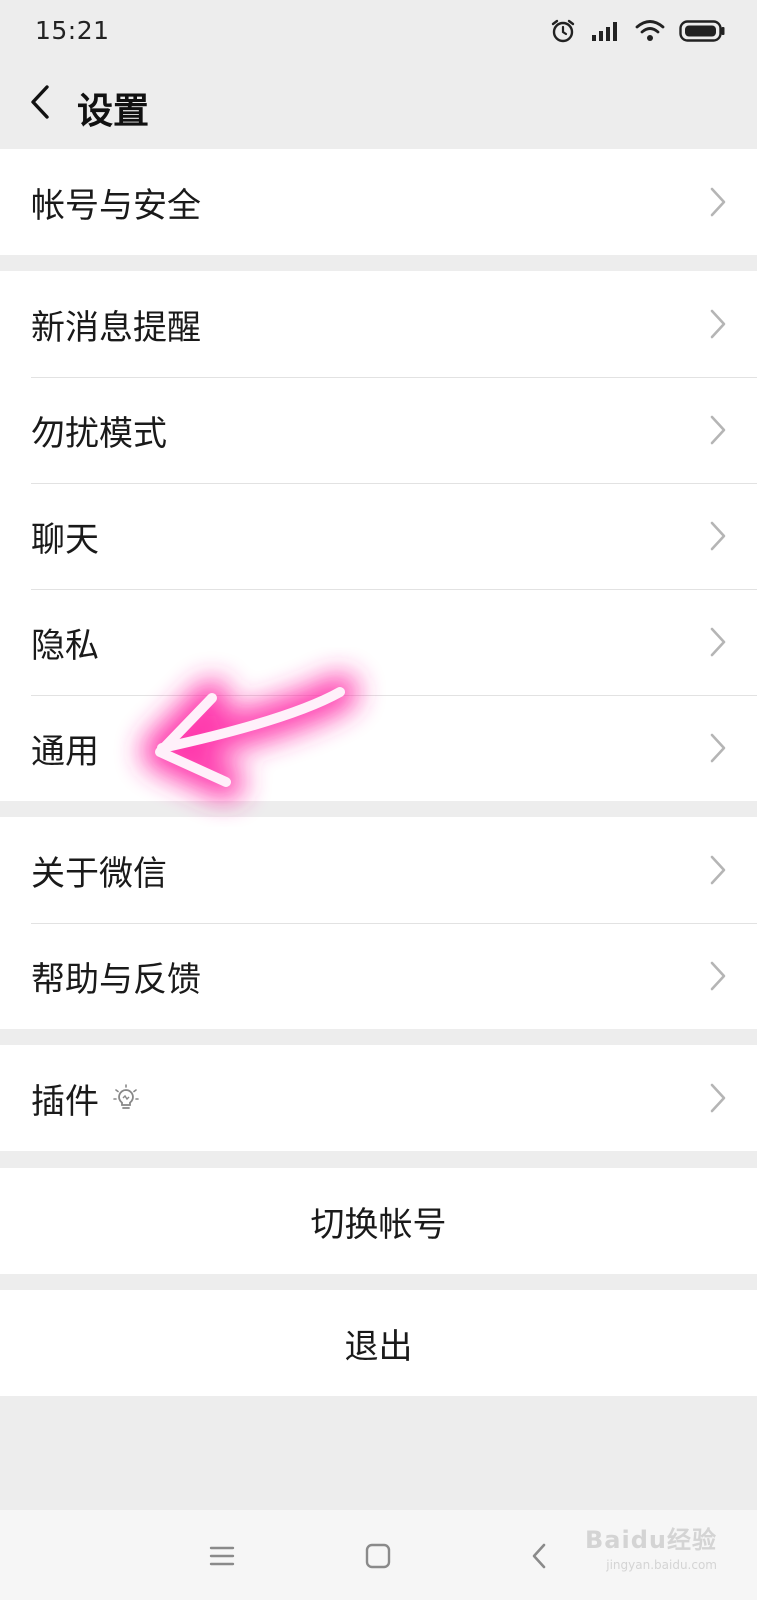  I want to click on back-button, so click(40, 104).